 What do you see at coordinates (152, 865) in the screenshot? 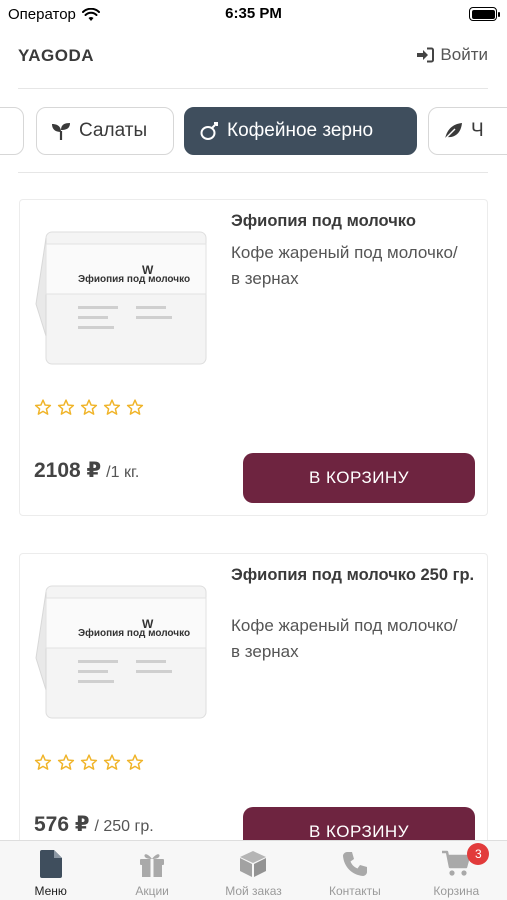
I see `gift-icon` at bounding box center [152, 865].